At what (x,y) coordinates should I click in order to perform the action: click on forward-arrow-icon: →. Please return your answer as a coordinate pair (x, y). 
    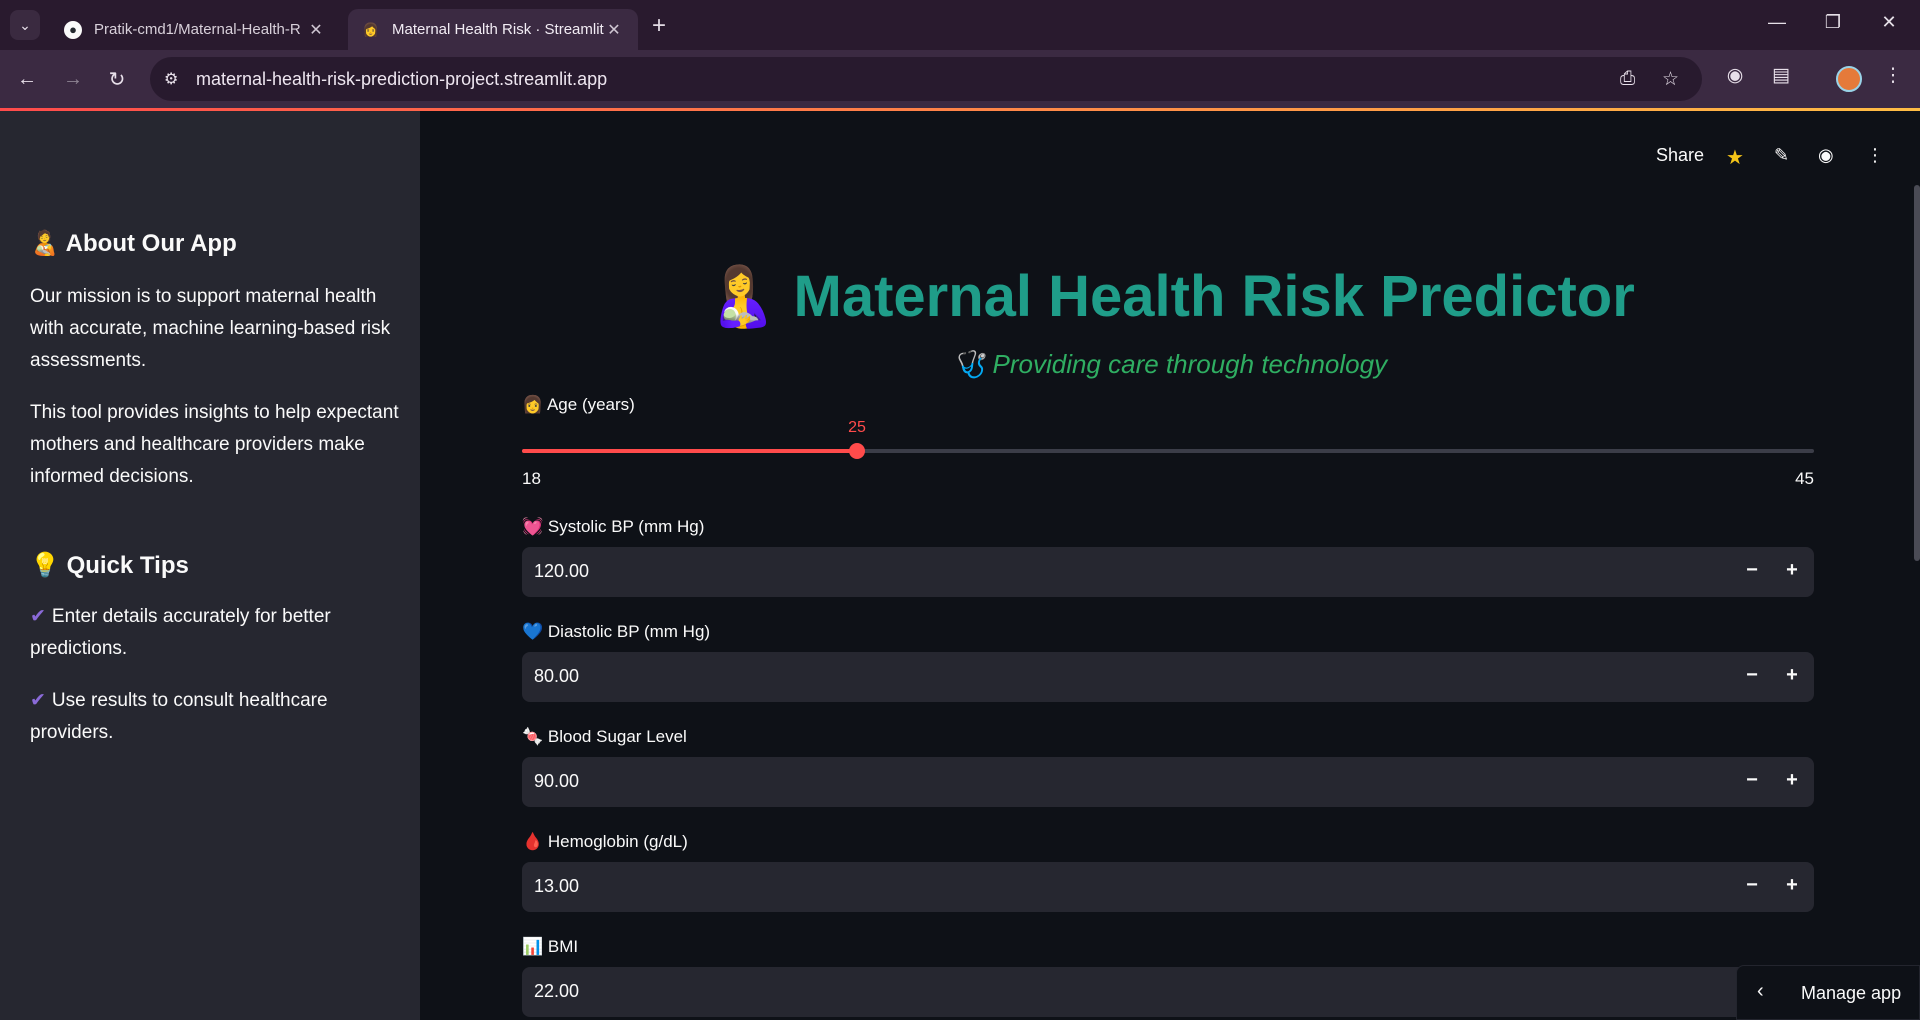
    Looking at the image, I should click on (73, 79).